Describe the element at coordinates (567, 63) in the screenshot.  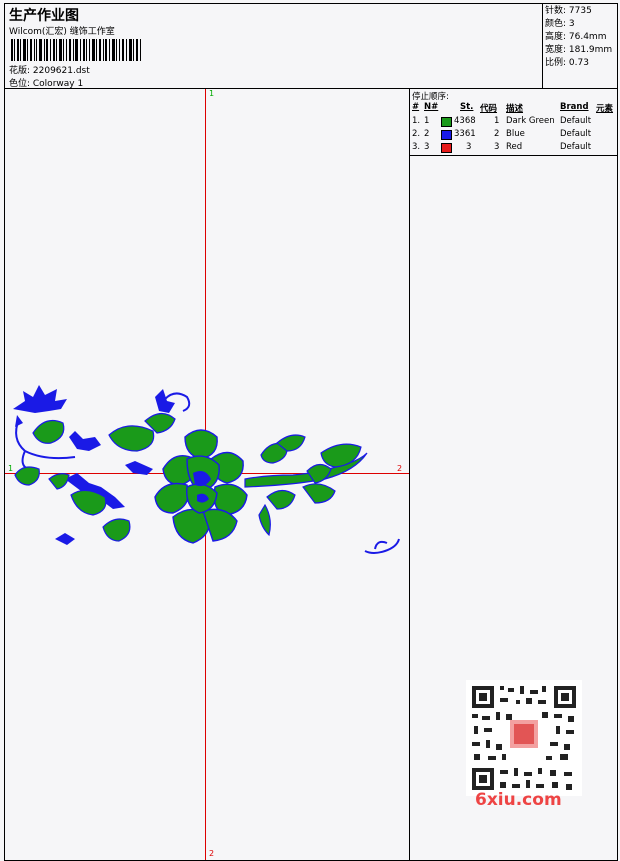
I see `stat-scale: 比例: 0.73` at that location.